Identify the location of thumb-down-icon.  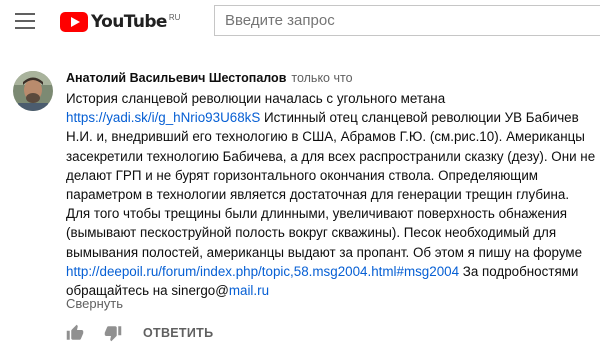
(113, 333).